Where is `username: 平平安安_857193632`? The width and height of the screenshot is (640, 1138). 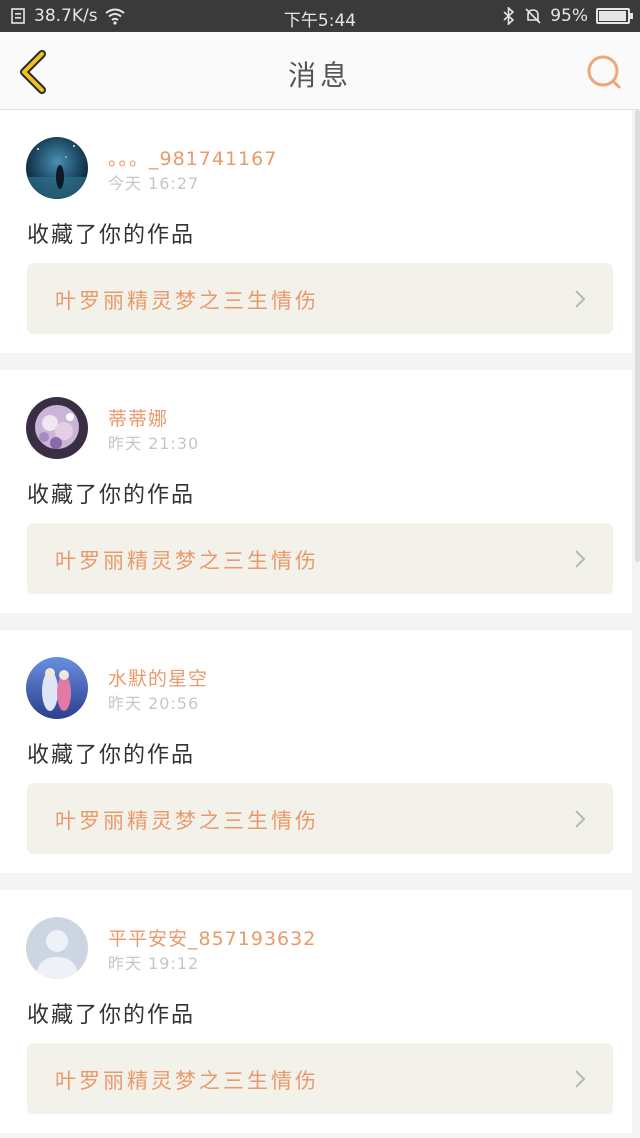 username: 平平安安_857193632 is located at coordinates (212, 937).